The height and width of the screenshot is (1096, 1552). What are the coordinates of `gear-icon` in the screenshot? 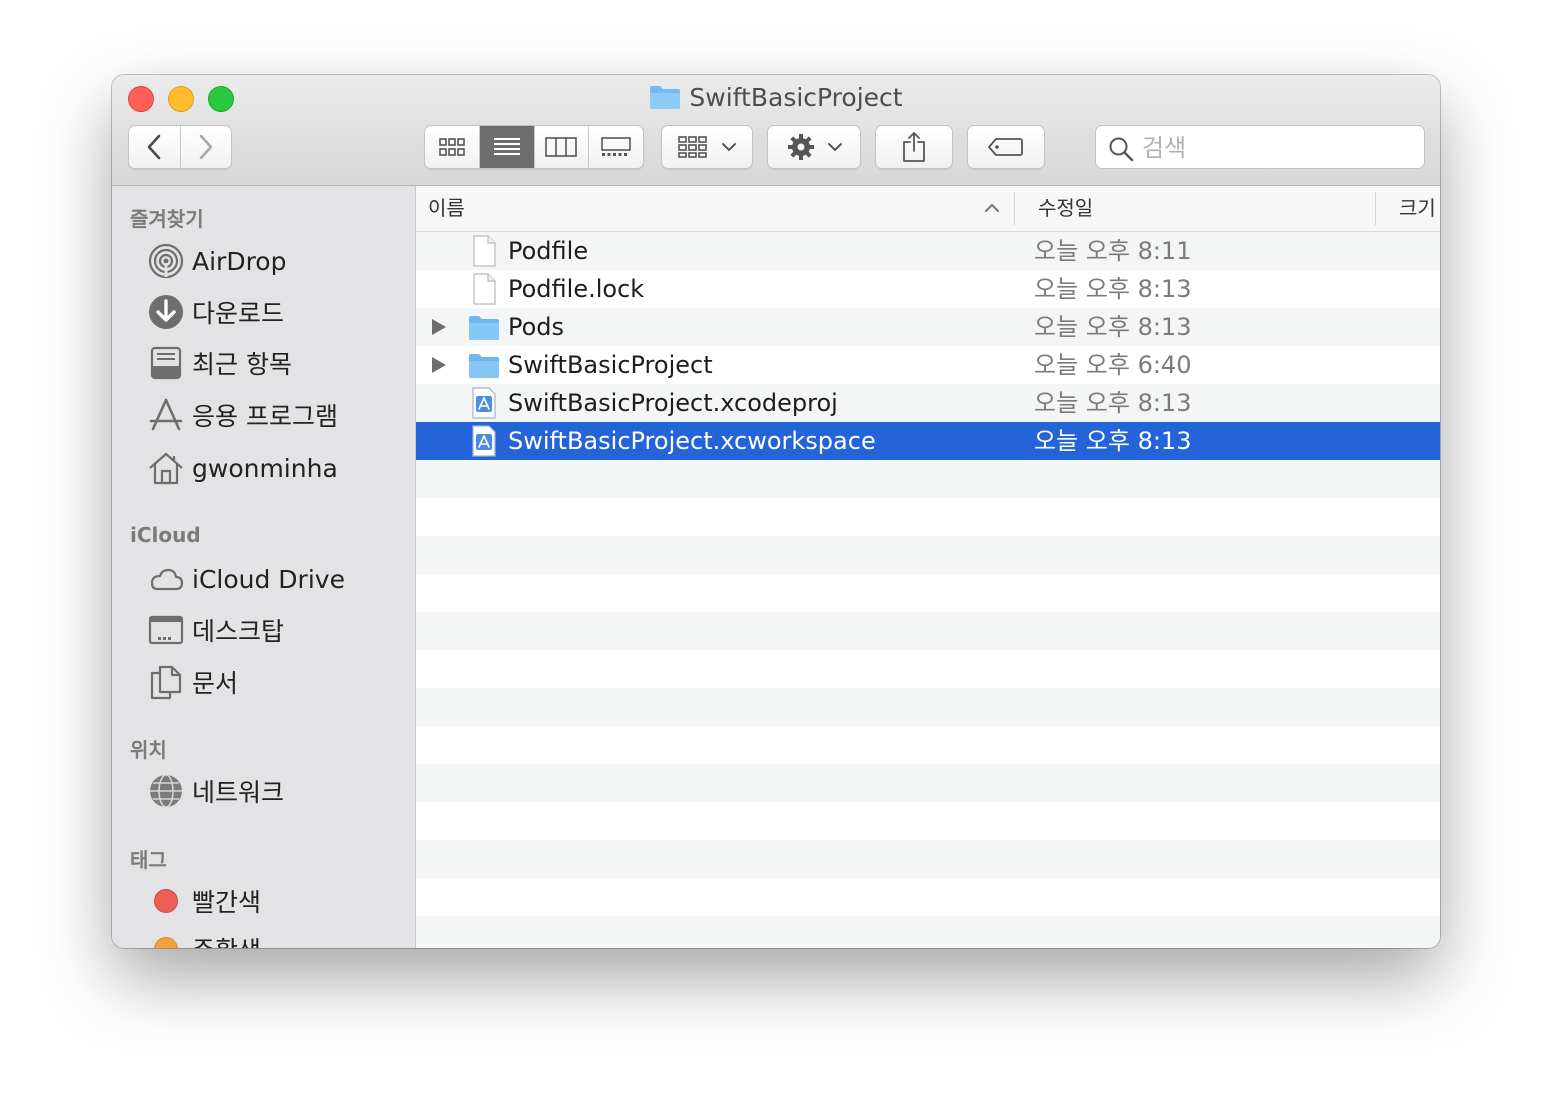 It's located at (801, 147).